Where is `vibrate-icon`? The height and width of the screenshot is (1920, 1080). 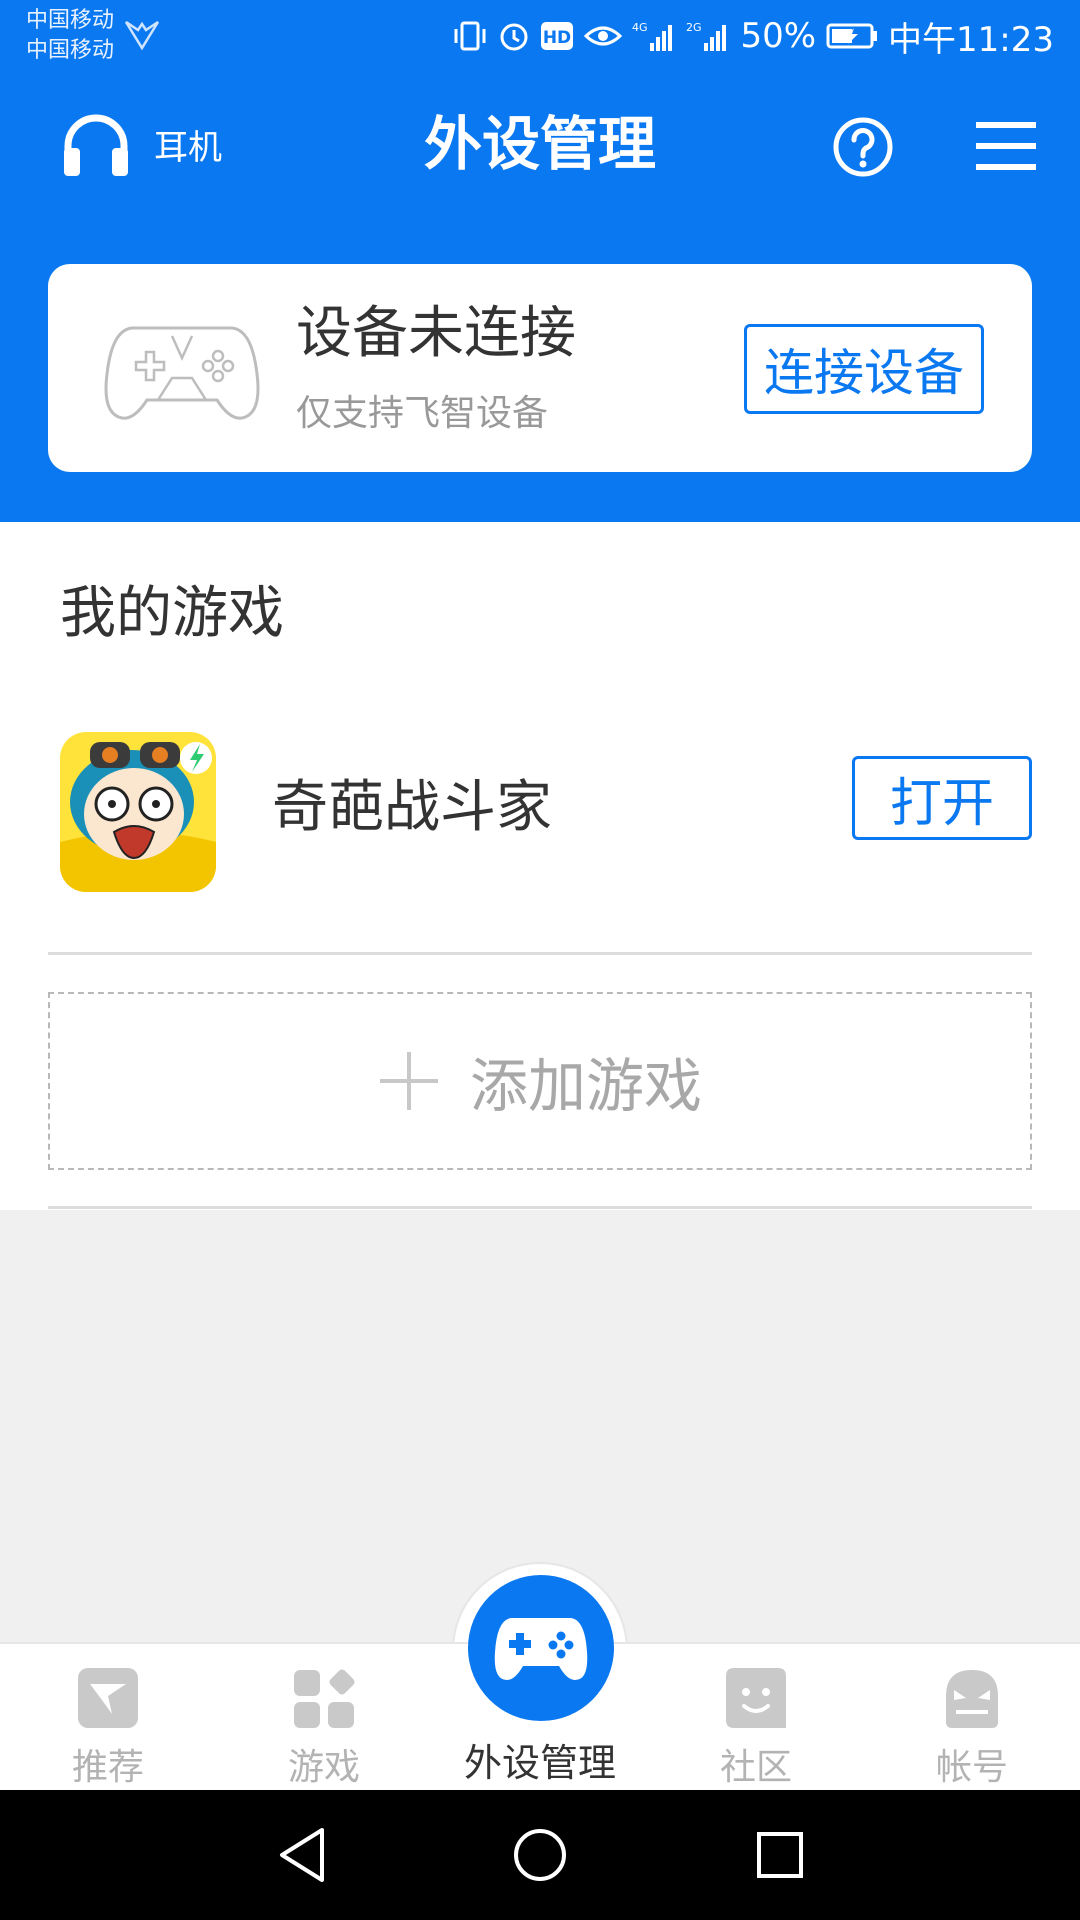
vibrate-icon is located at coordinates (470, 36).